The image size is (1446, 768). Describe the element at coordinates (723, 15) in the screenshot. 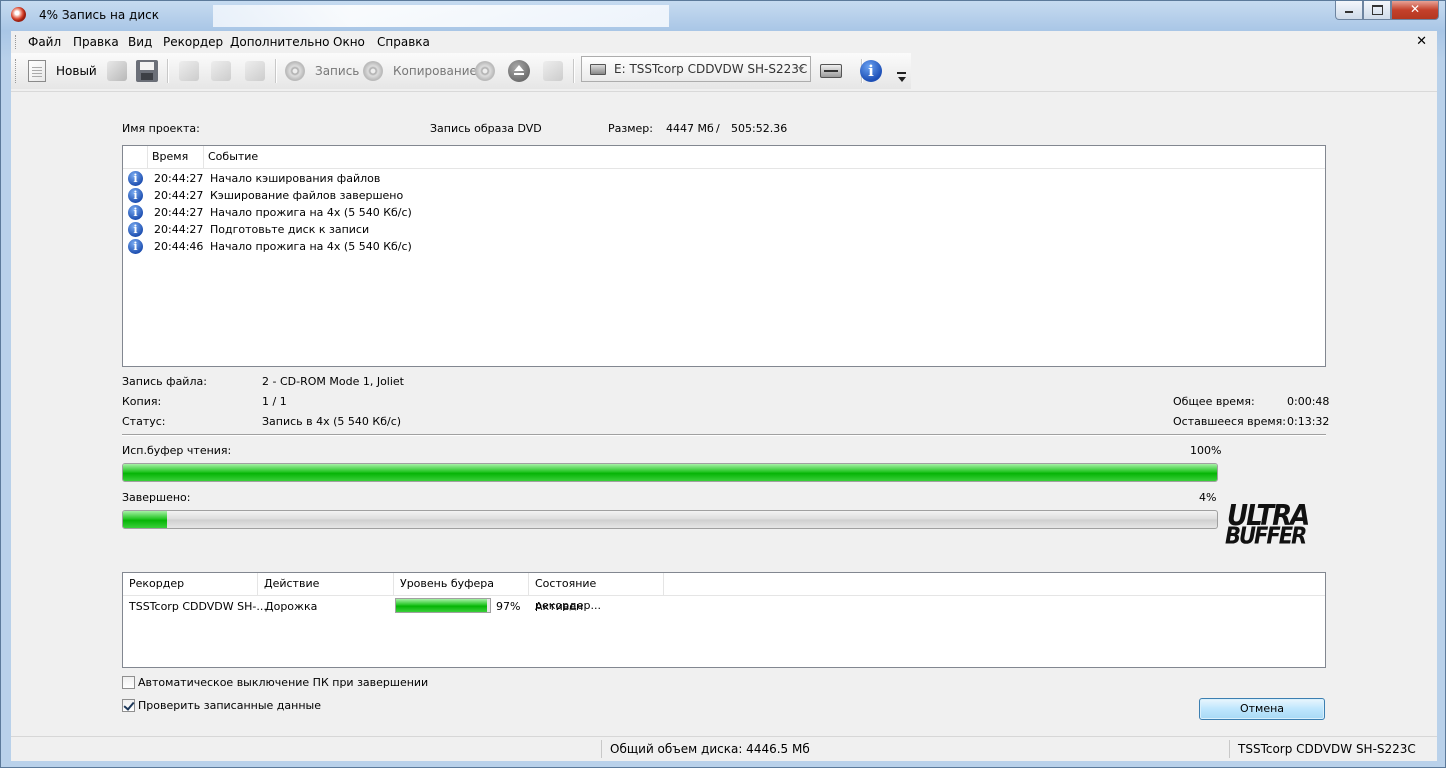

I see `title-bar: 4% Запись на диск ✕` at that location.